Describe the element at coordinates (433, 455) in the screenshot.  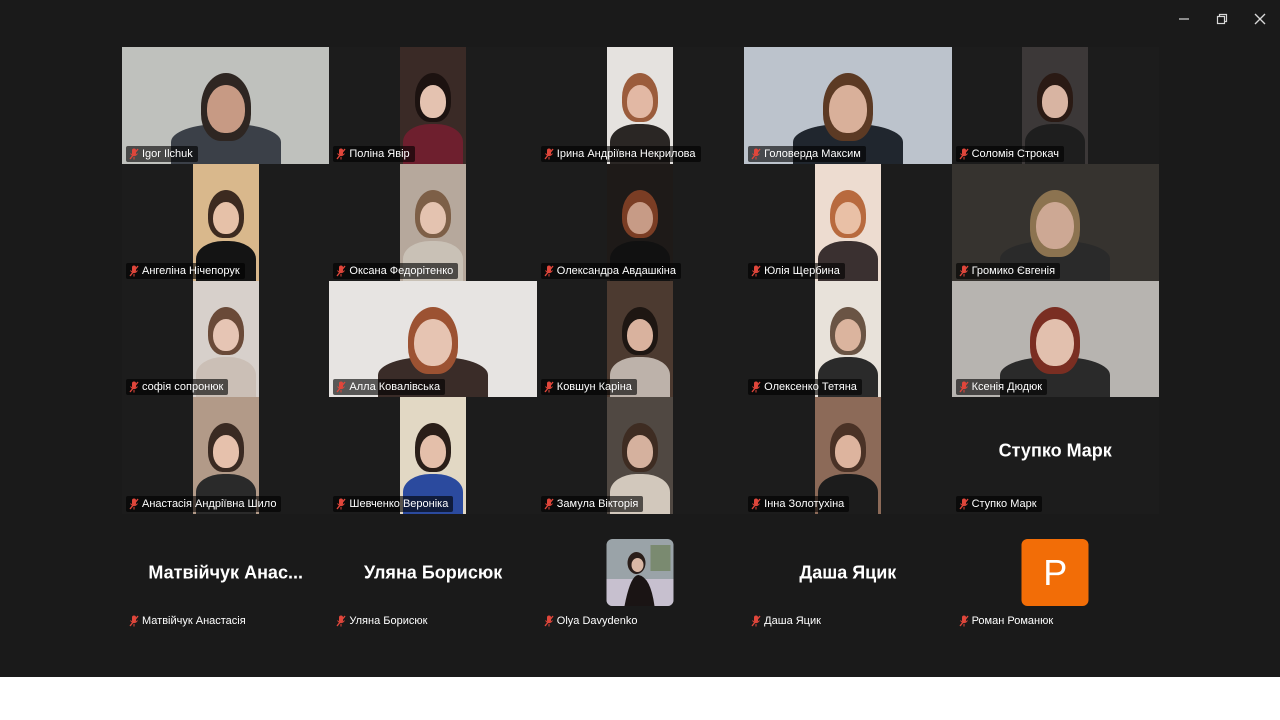
I see `participant-tile: Шевченко Вероніка` at that location.